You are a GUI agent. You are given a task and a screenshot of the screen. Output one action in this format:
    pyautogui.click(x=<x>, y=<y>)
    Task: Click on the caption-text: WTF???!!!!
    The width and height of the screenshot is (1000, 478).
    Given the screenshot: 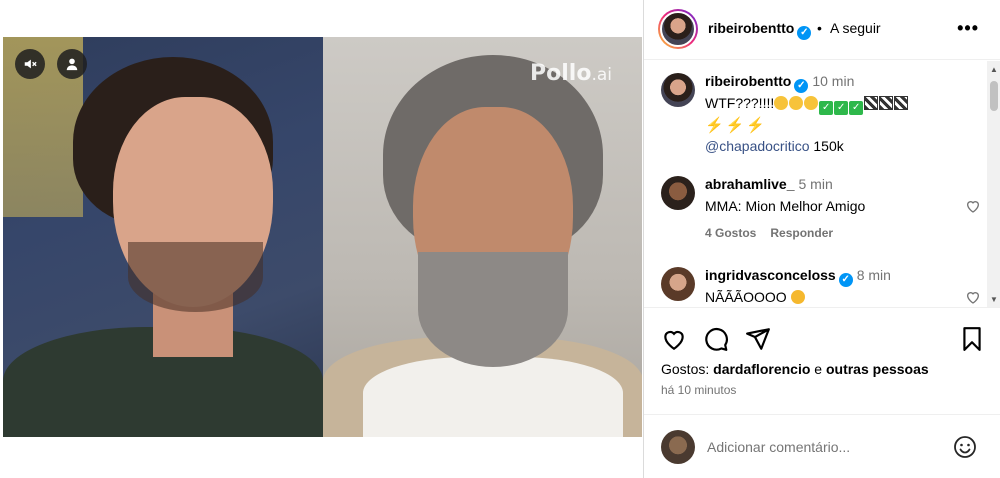 What is the action you would take?
    pyautogui.click(x=740, y=103)
    